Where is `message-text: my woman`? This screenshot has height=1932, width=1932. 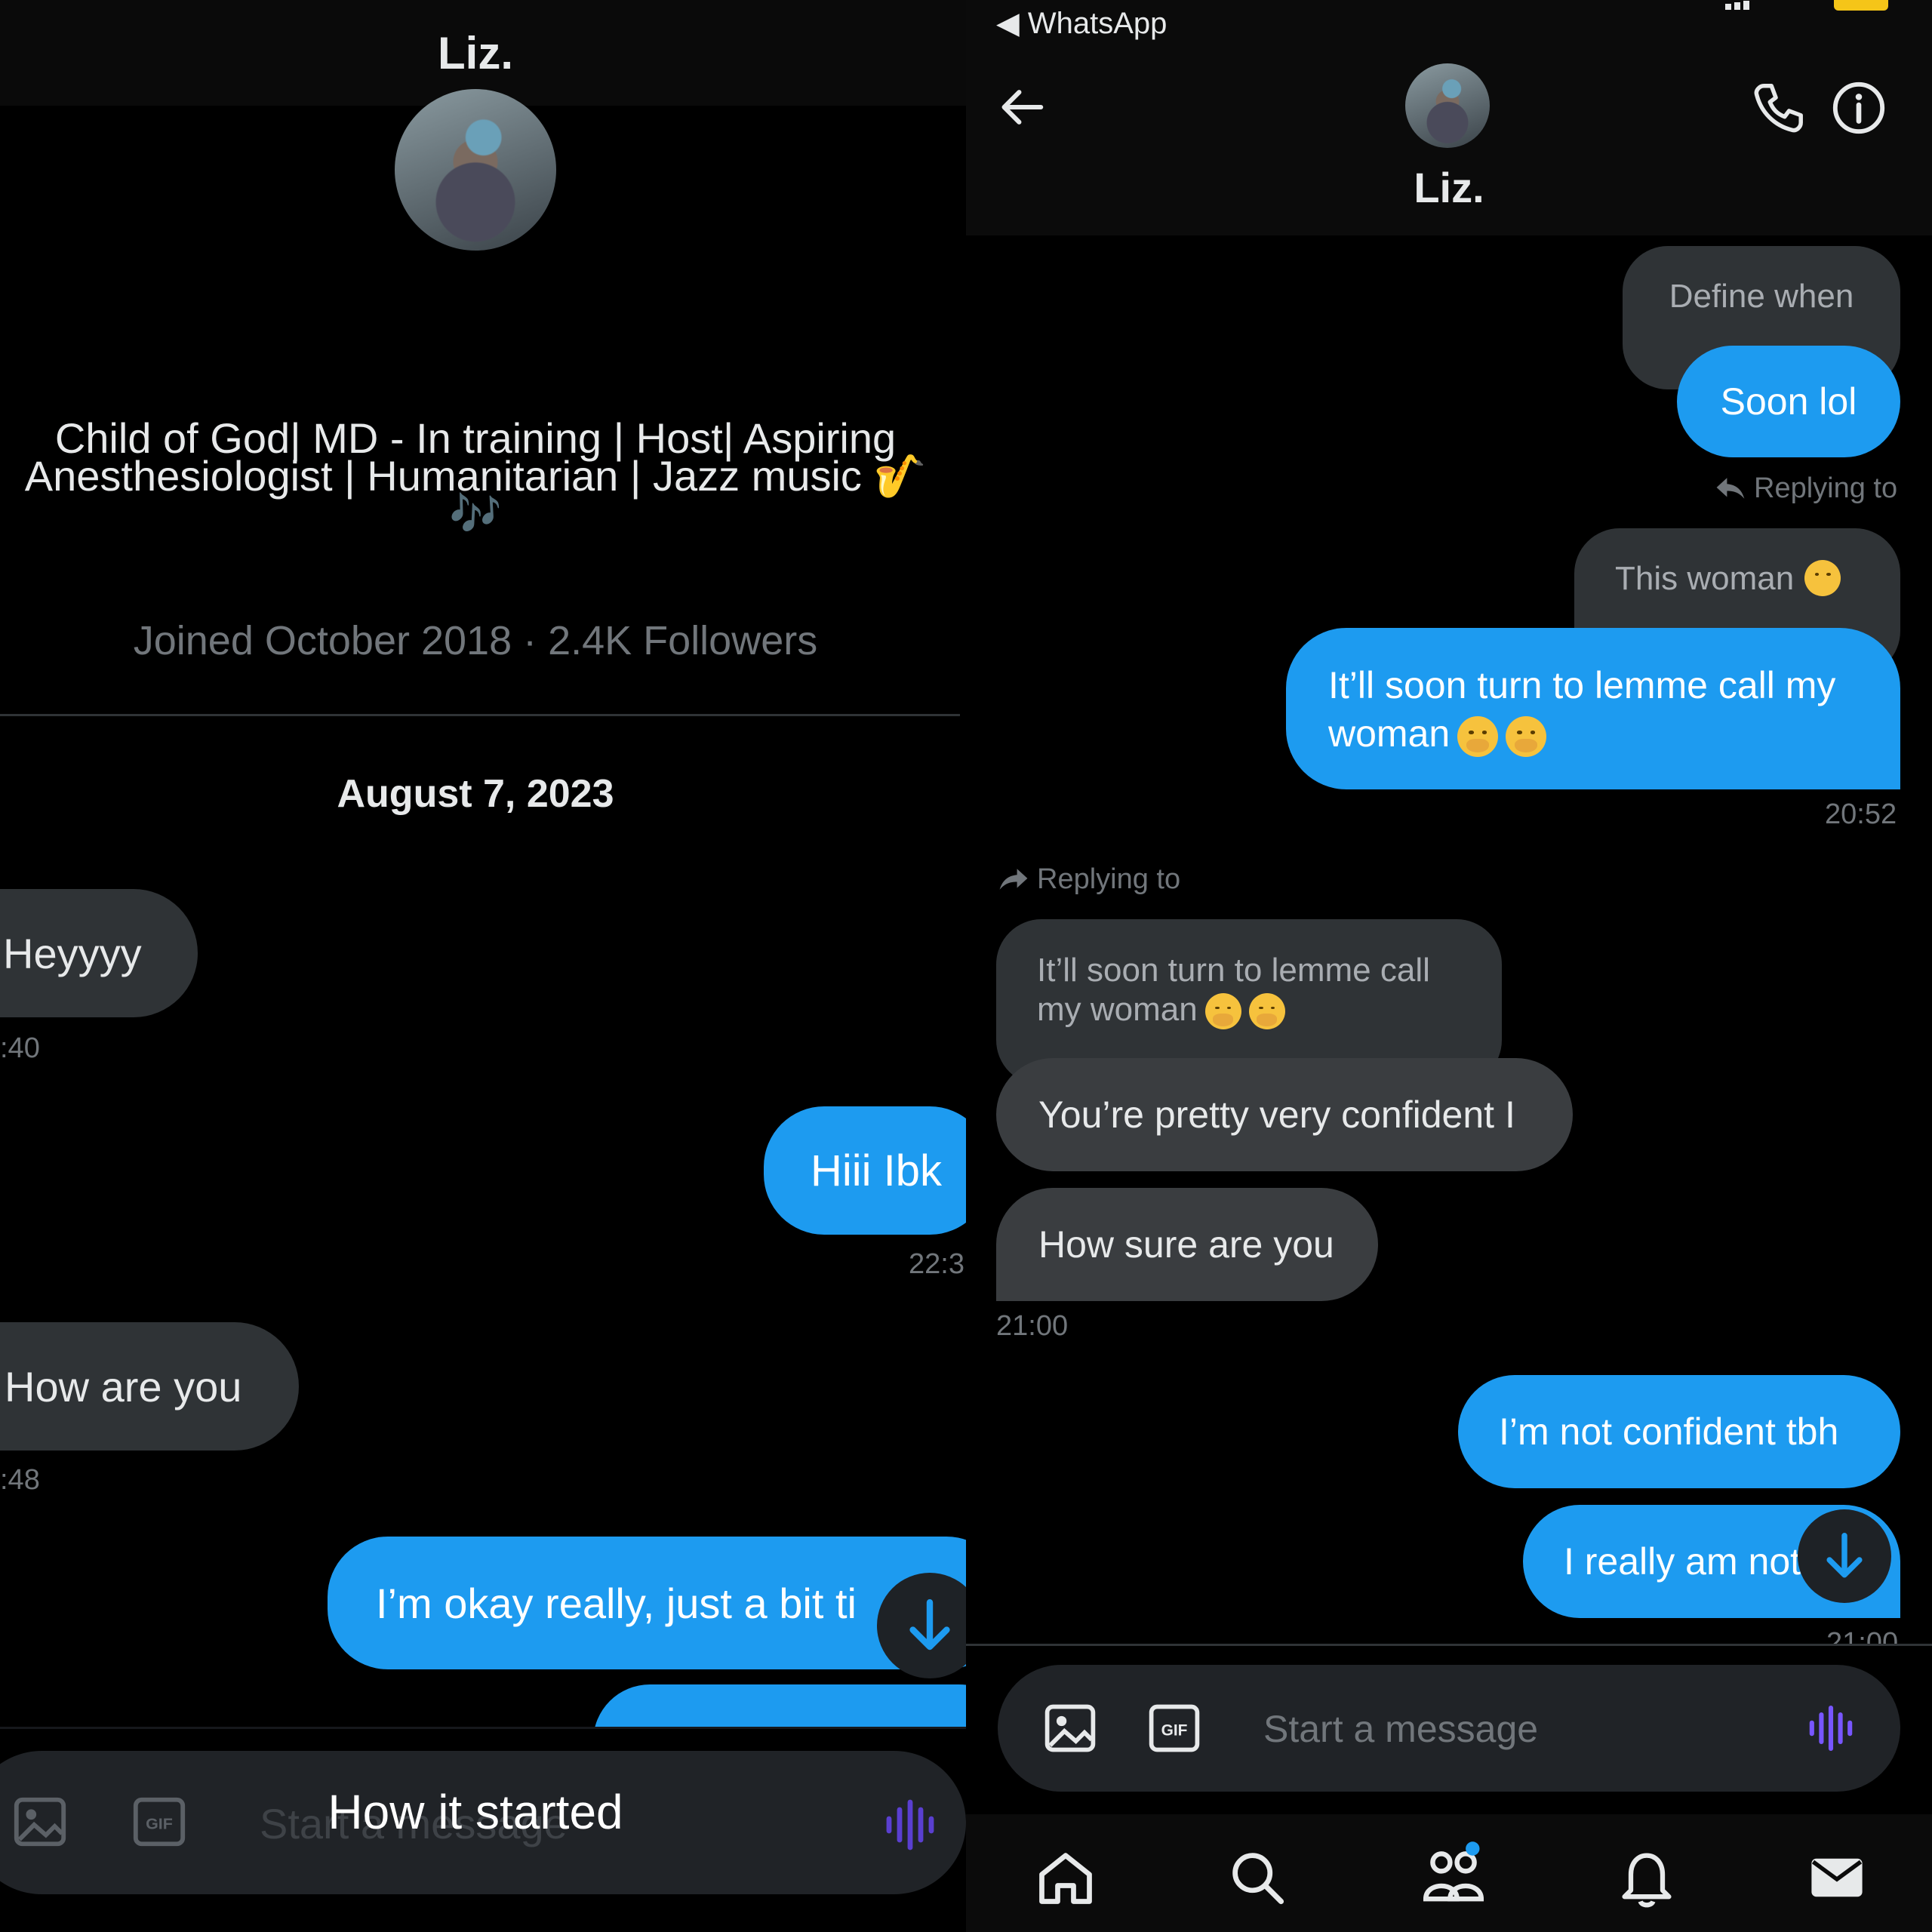 message-text: my woman is located at coordinates (1117, 1009).